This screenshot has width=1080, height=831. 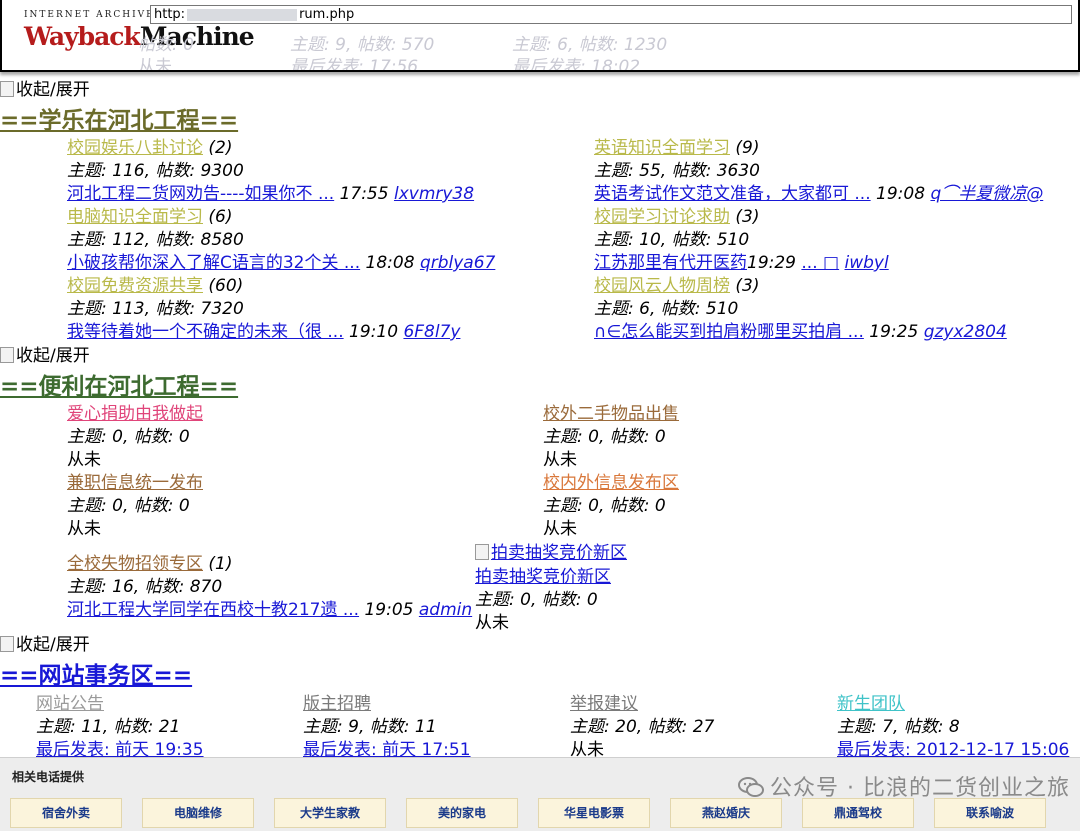 I want to click on forum-link: 校外二手物品出售, so click(x=611, y=411).